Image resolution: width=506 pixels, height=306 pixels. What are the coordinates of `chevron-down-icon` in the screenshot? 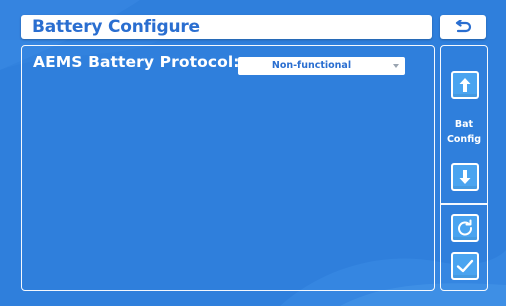 It's located at (396, 66).